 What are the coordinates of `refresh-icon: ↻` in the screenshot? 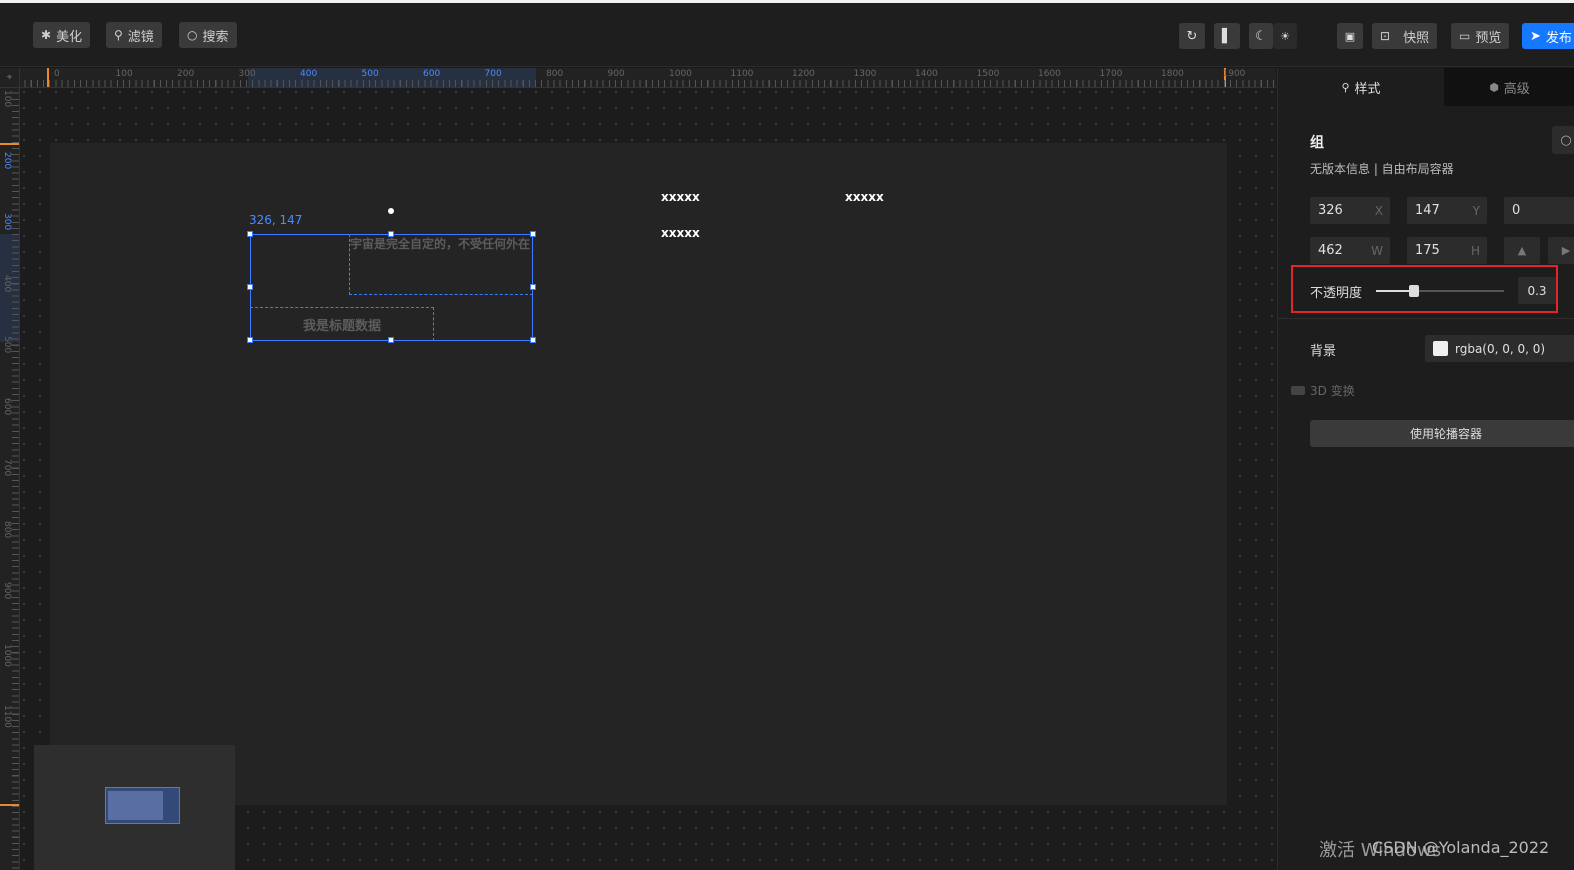 It's located at (1192, 36).